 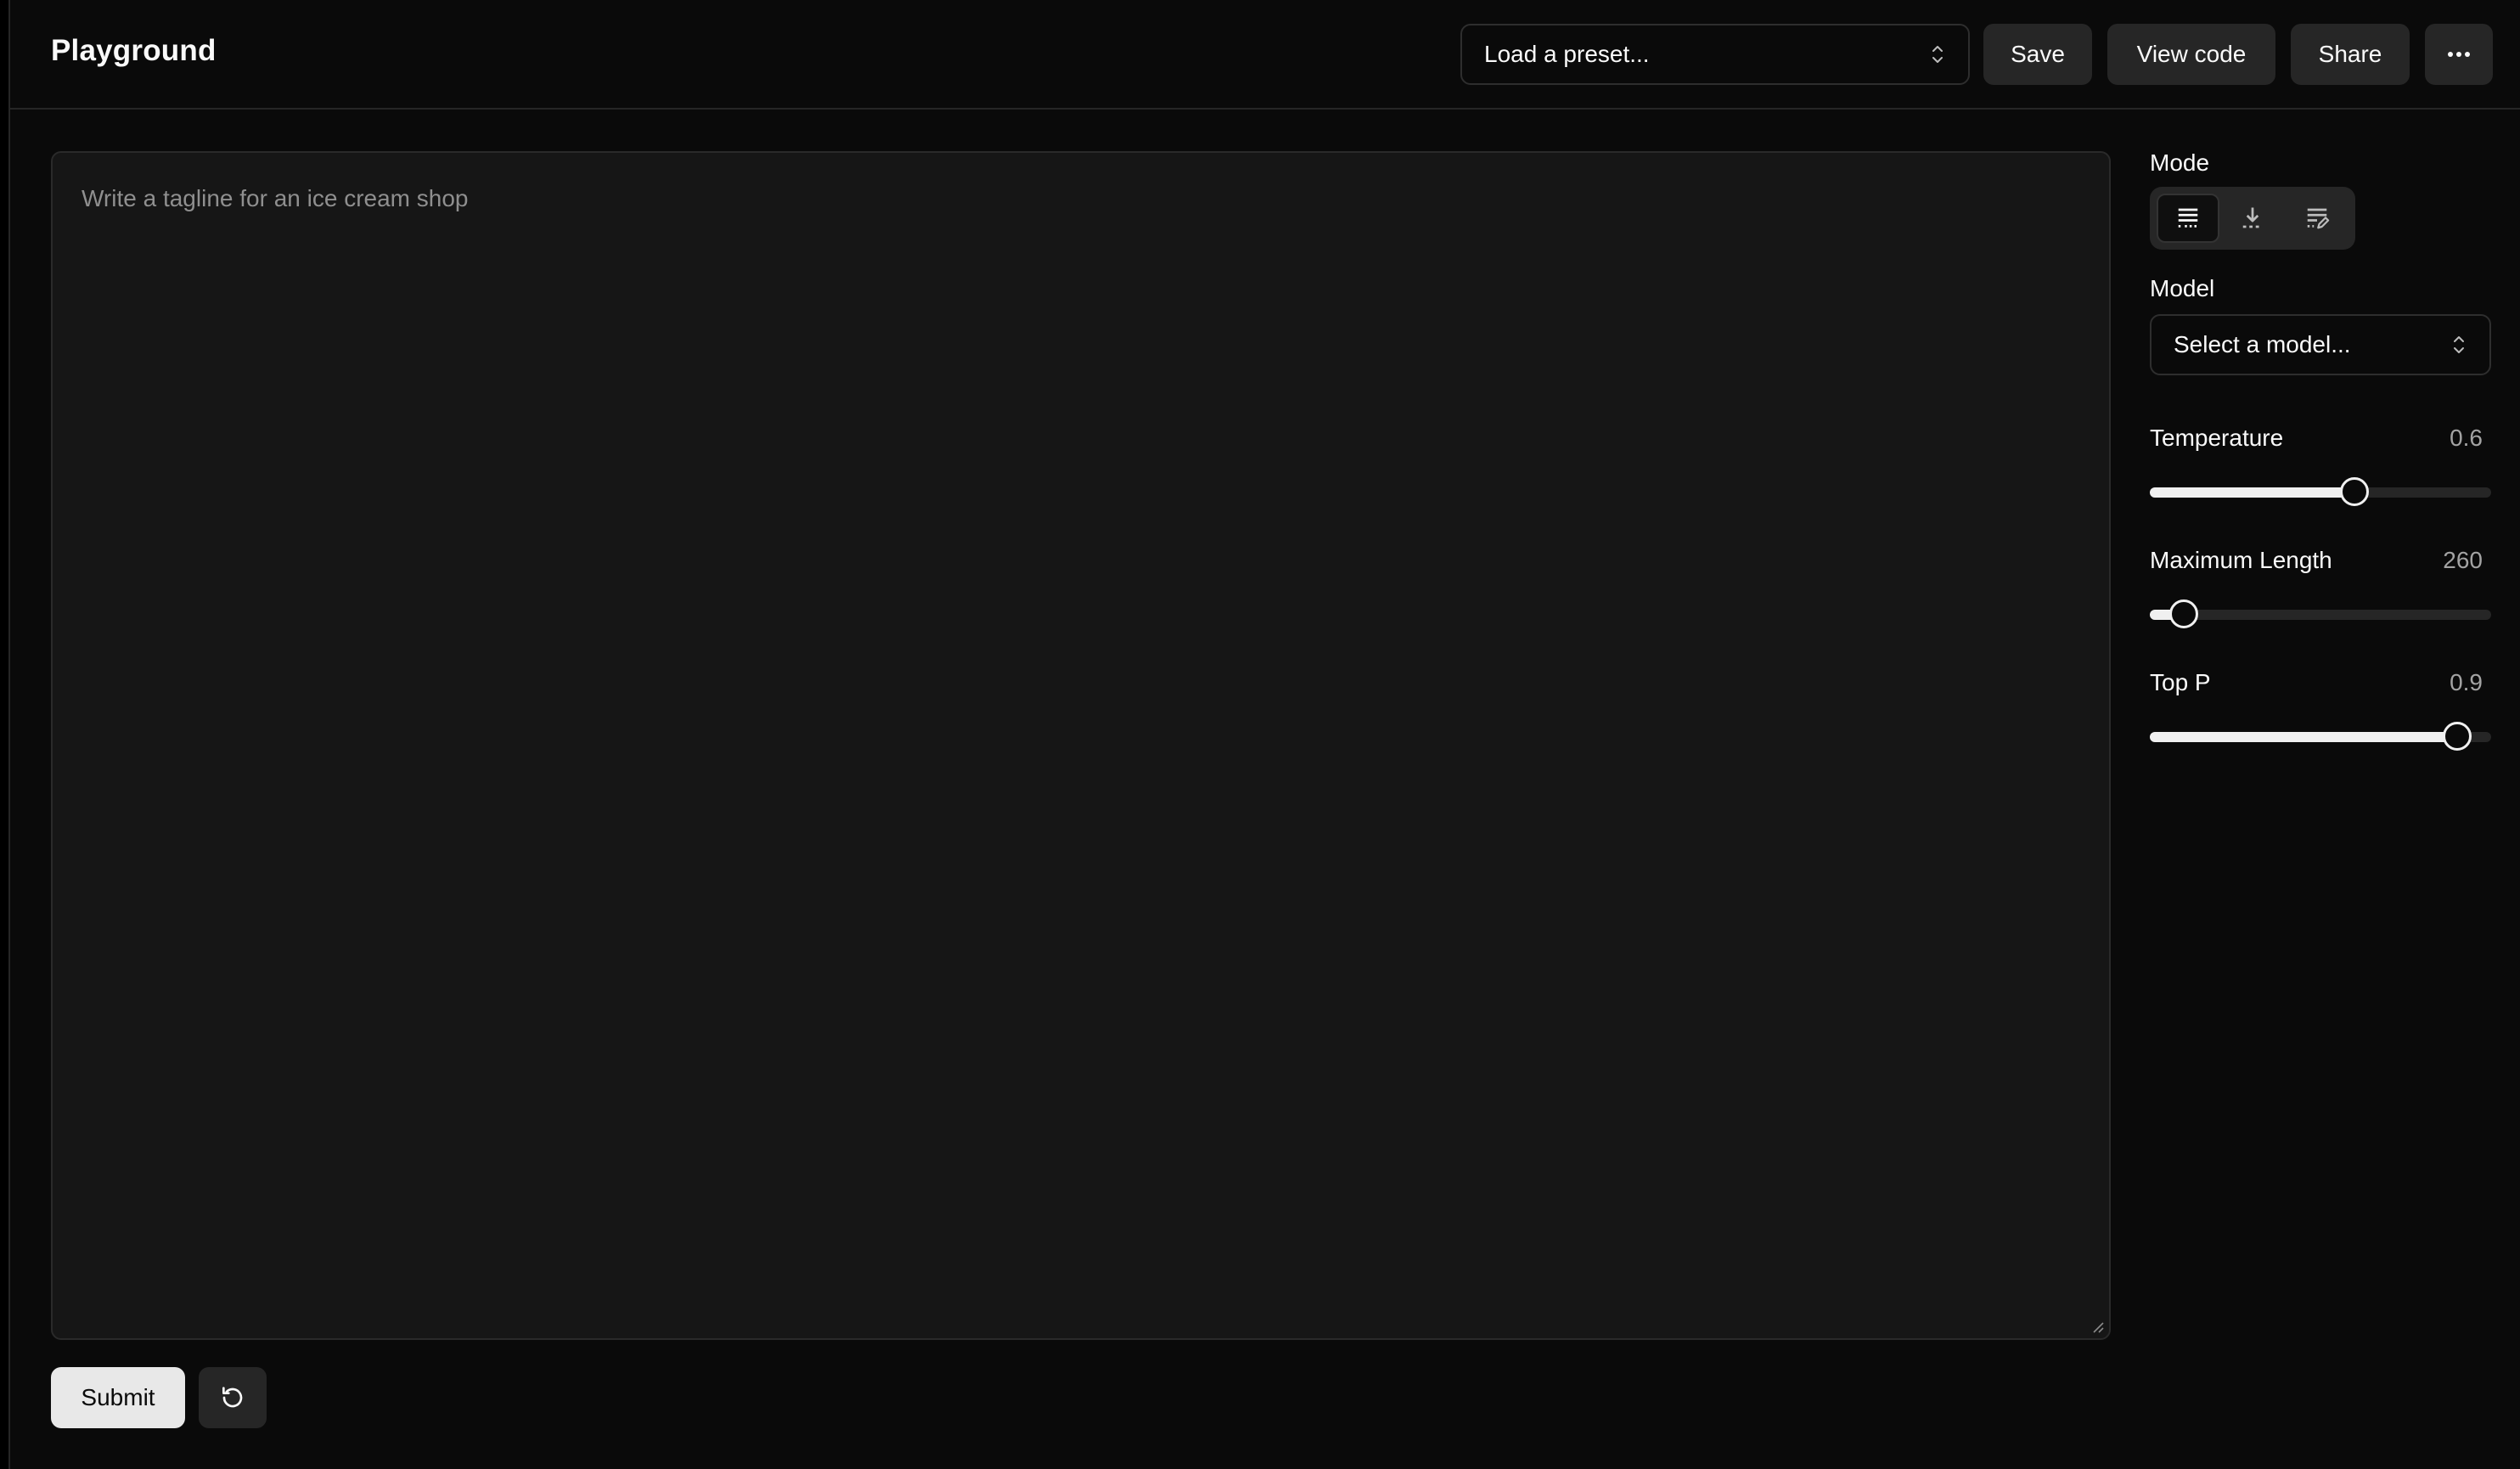 What do you see at coordinates (2037, 54) in the screenshot?
I see `save-button: Save` at bounding box center [2037, 54].